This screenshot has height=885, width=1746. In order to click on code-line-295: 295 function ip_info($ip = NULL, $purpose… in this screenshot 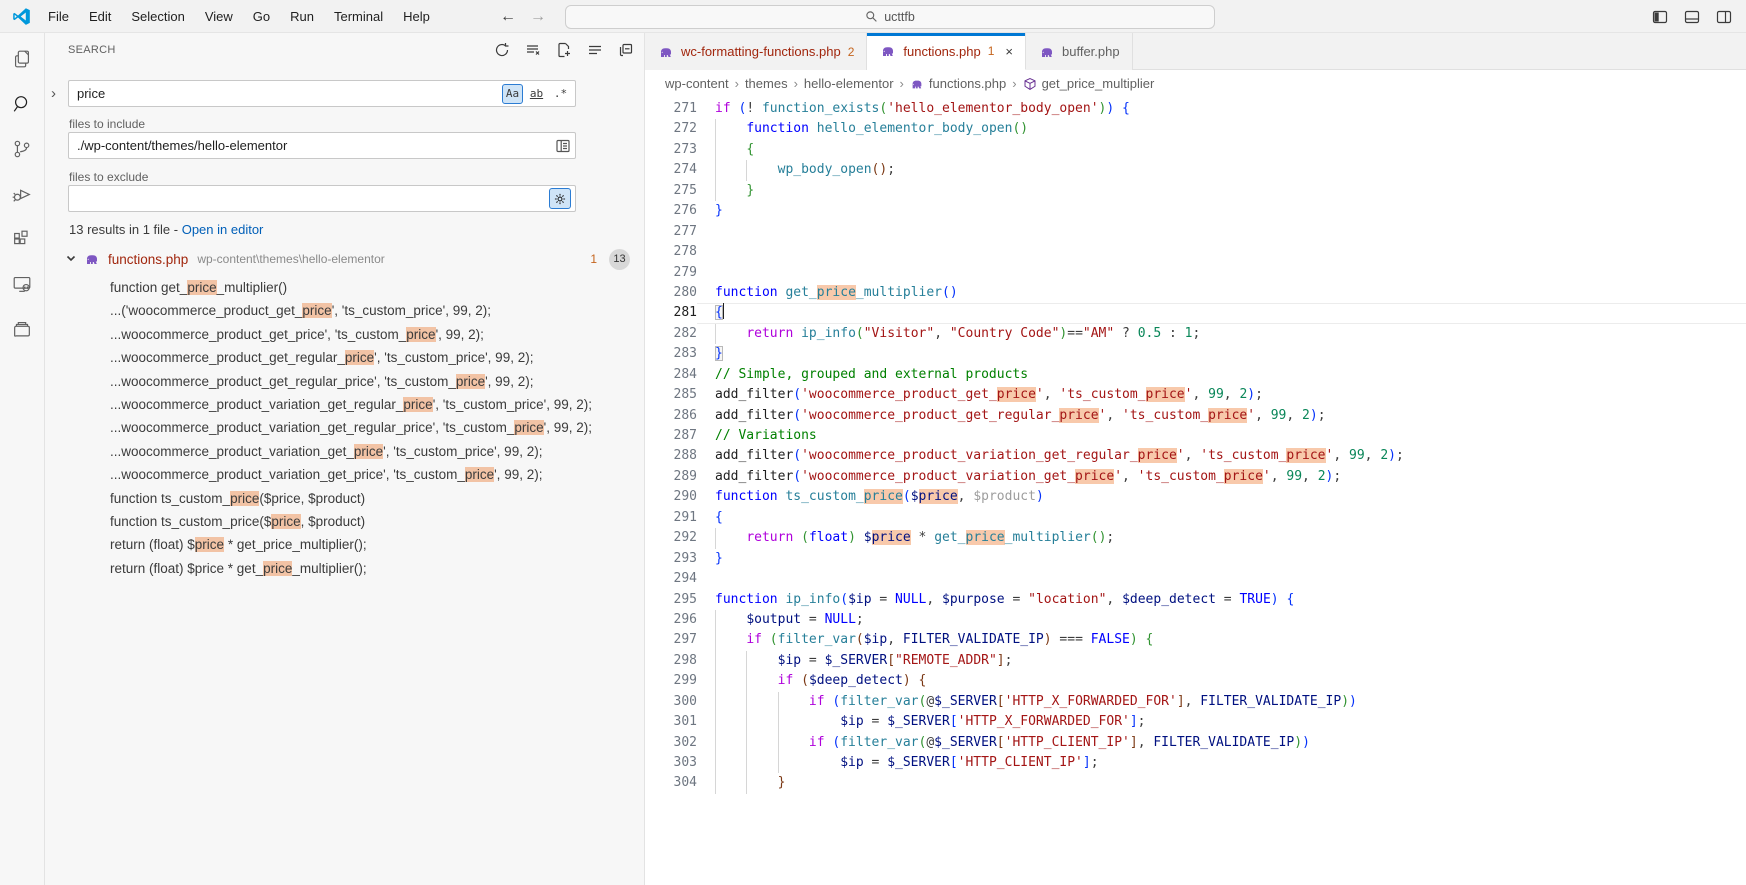, I will do `click(1195, 600)`.